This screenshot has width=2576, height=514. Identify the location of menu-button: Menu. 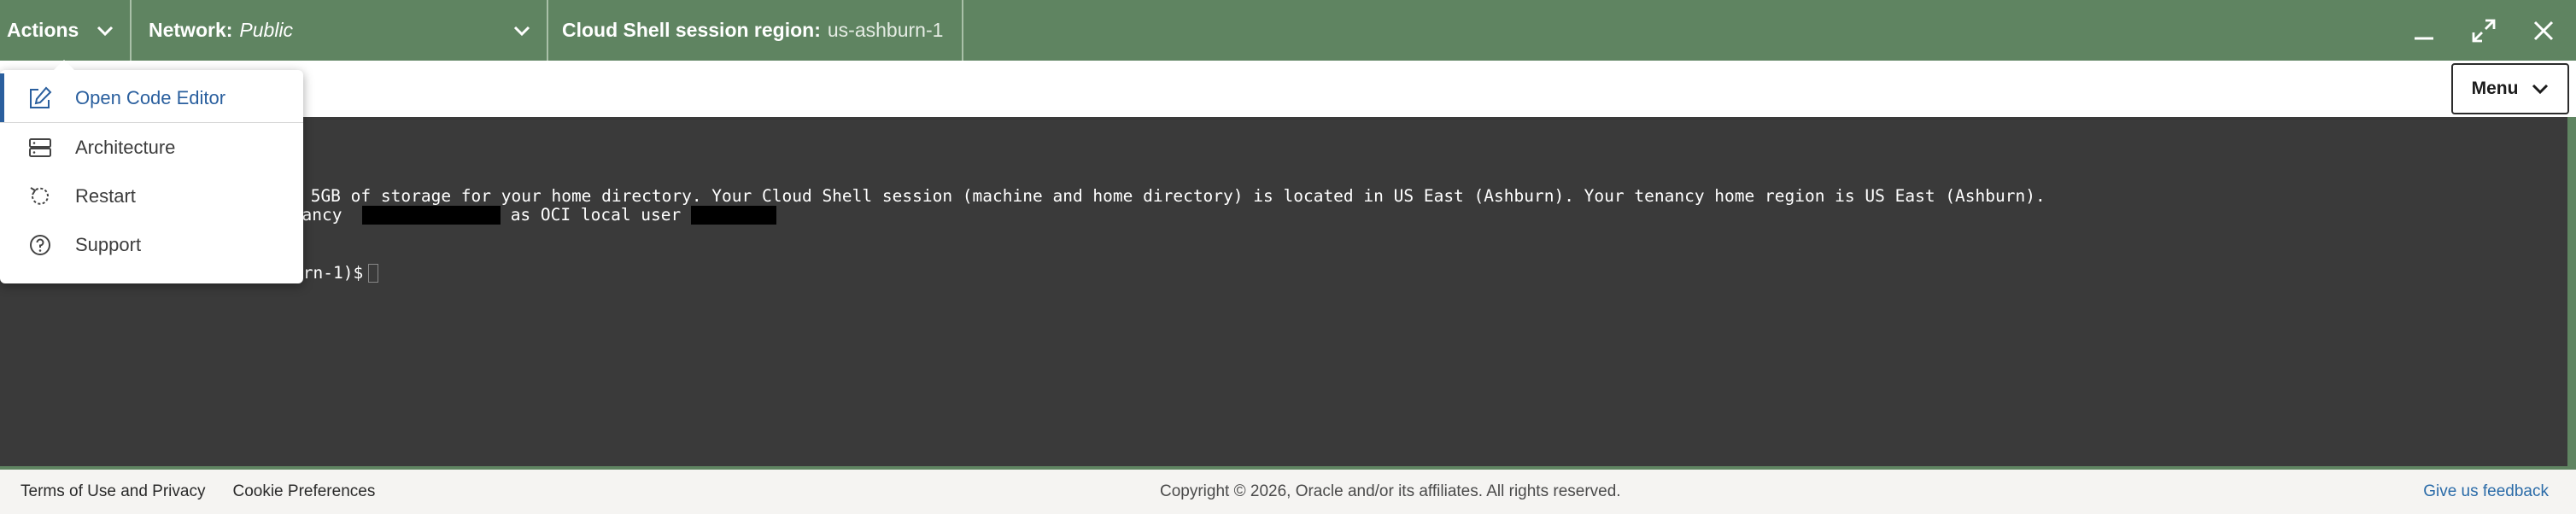
(2510, 89).